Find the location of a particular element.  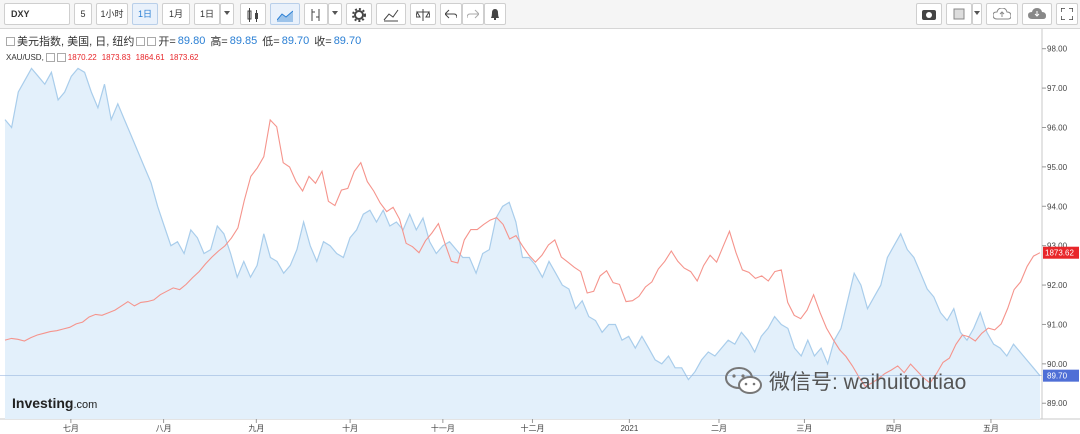

settings-button is located at coordinates (359, 14).